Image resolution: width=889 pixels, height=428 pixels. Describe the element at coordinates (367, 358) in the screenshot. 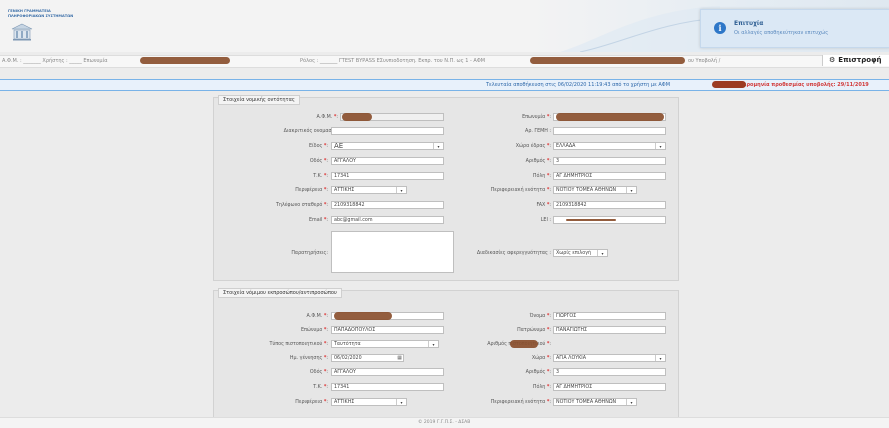

I see `dob-field: 06/02/2020 ▦` at that location.